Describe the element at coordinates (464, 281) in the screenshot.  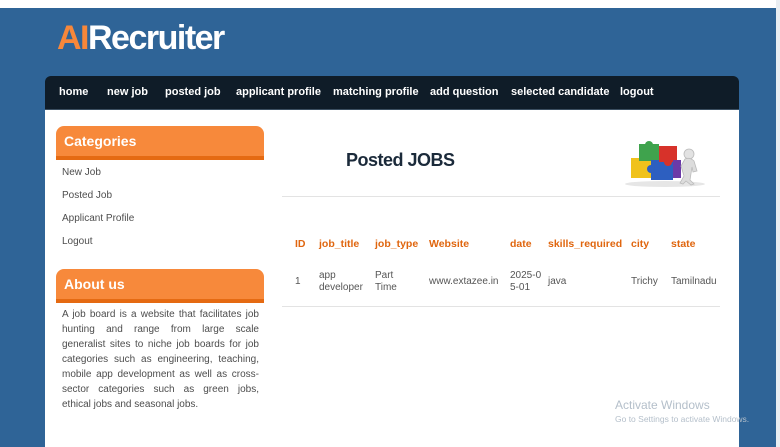
I see `cell-website: www.extazee.in` at that location.